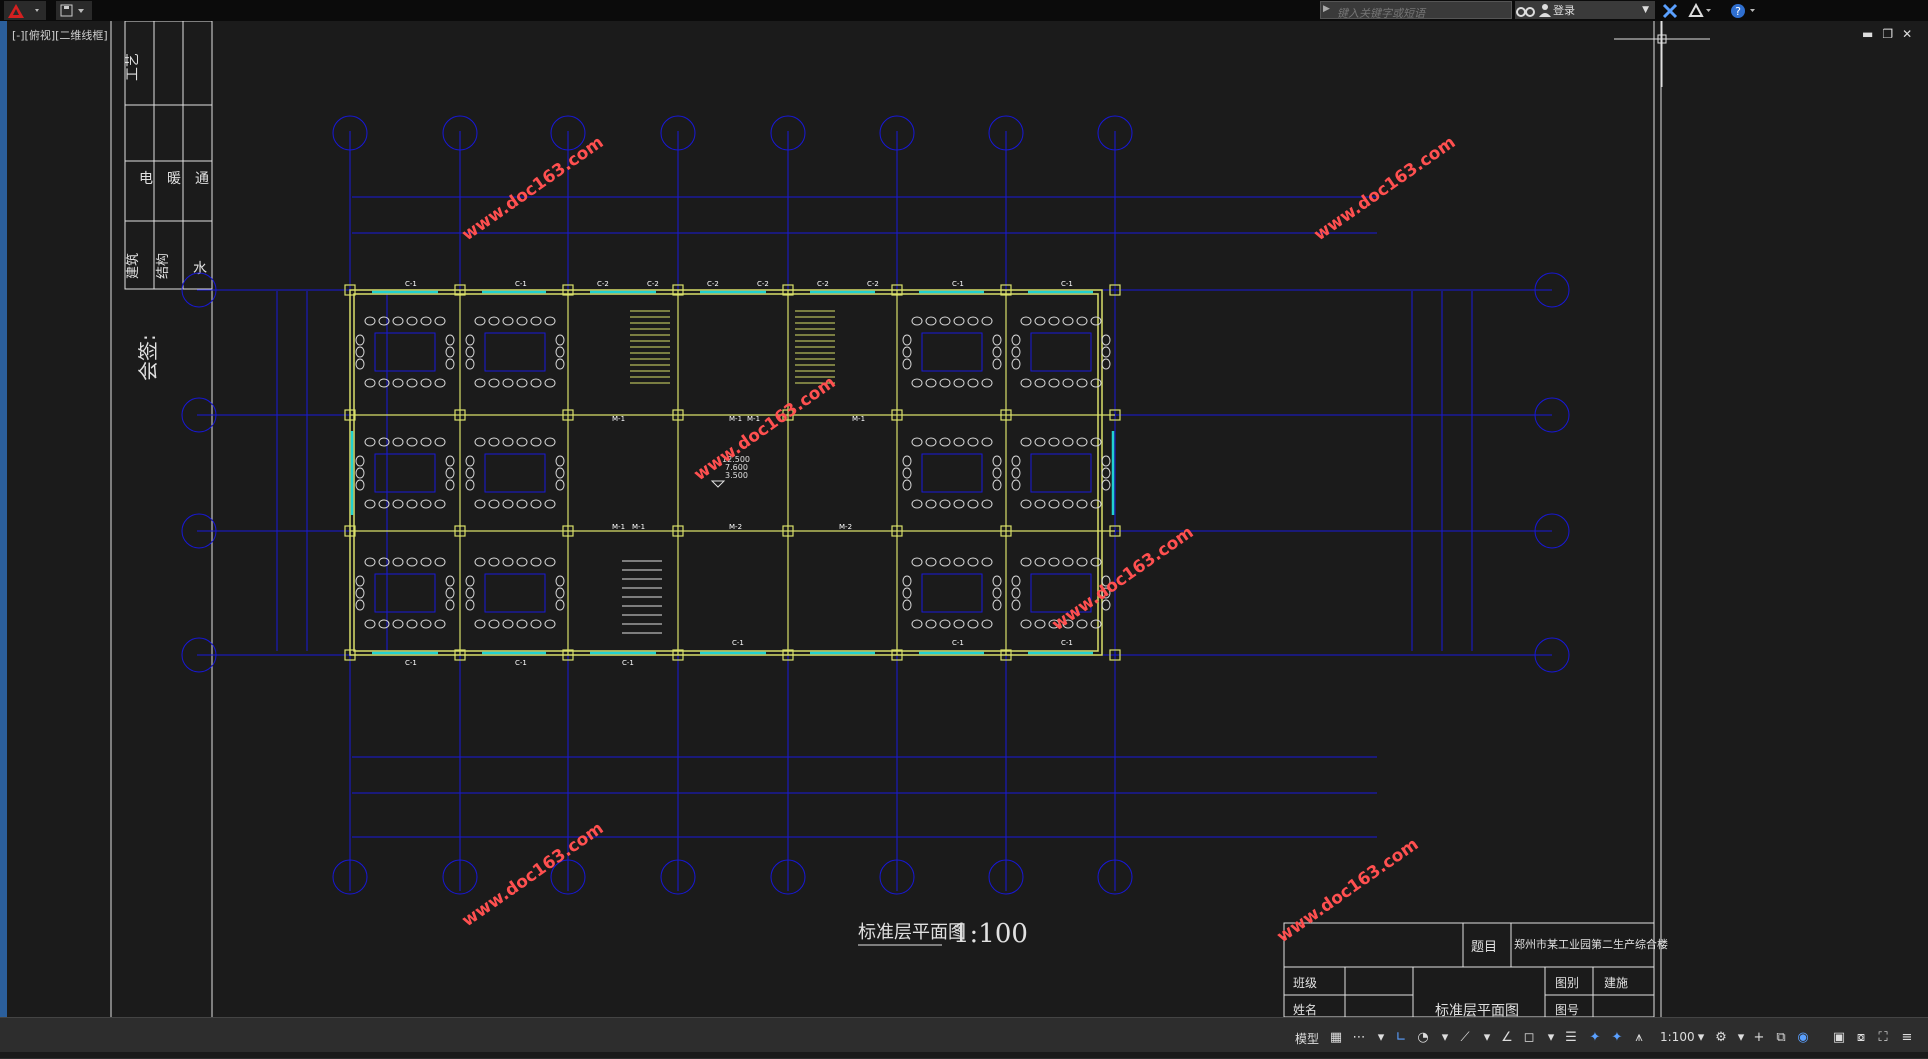 The image size is (1928, 1059). I want to click on search-input, so click(1416, 13).